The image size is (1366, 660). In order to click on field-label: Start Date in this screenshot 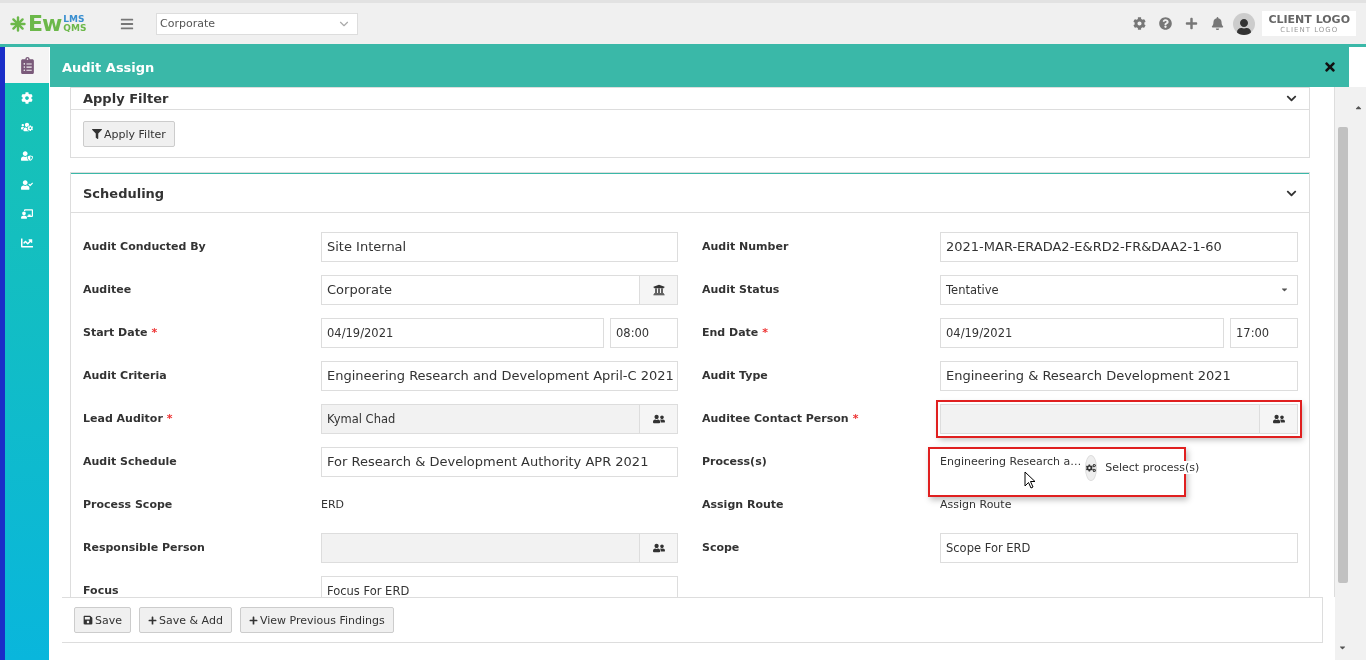, I will do `click(115, 332)`.